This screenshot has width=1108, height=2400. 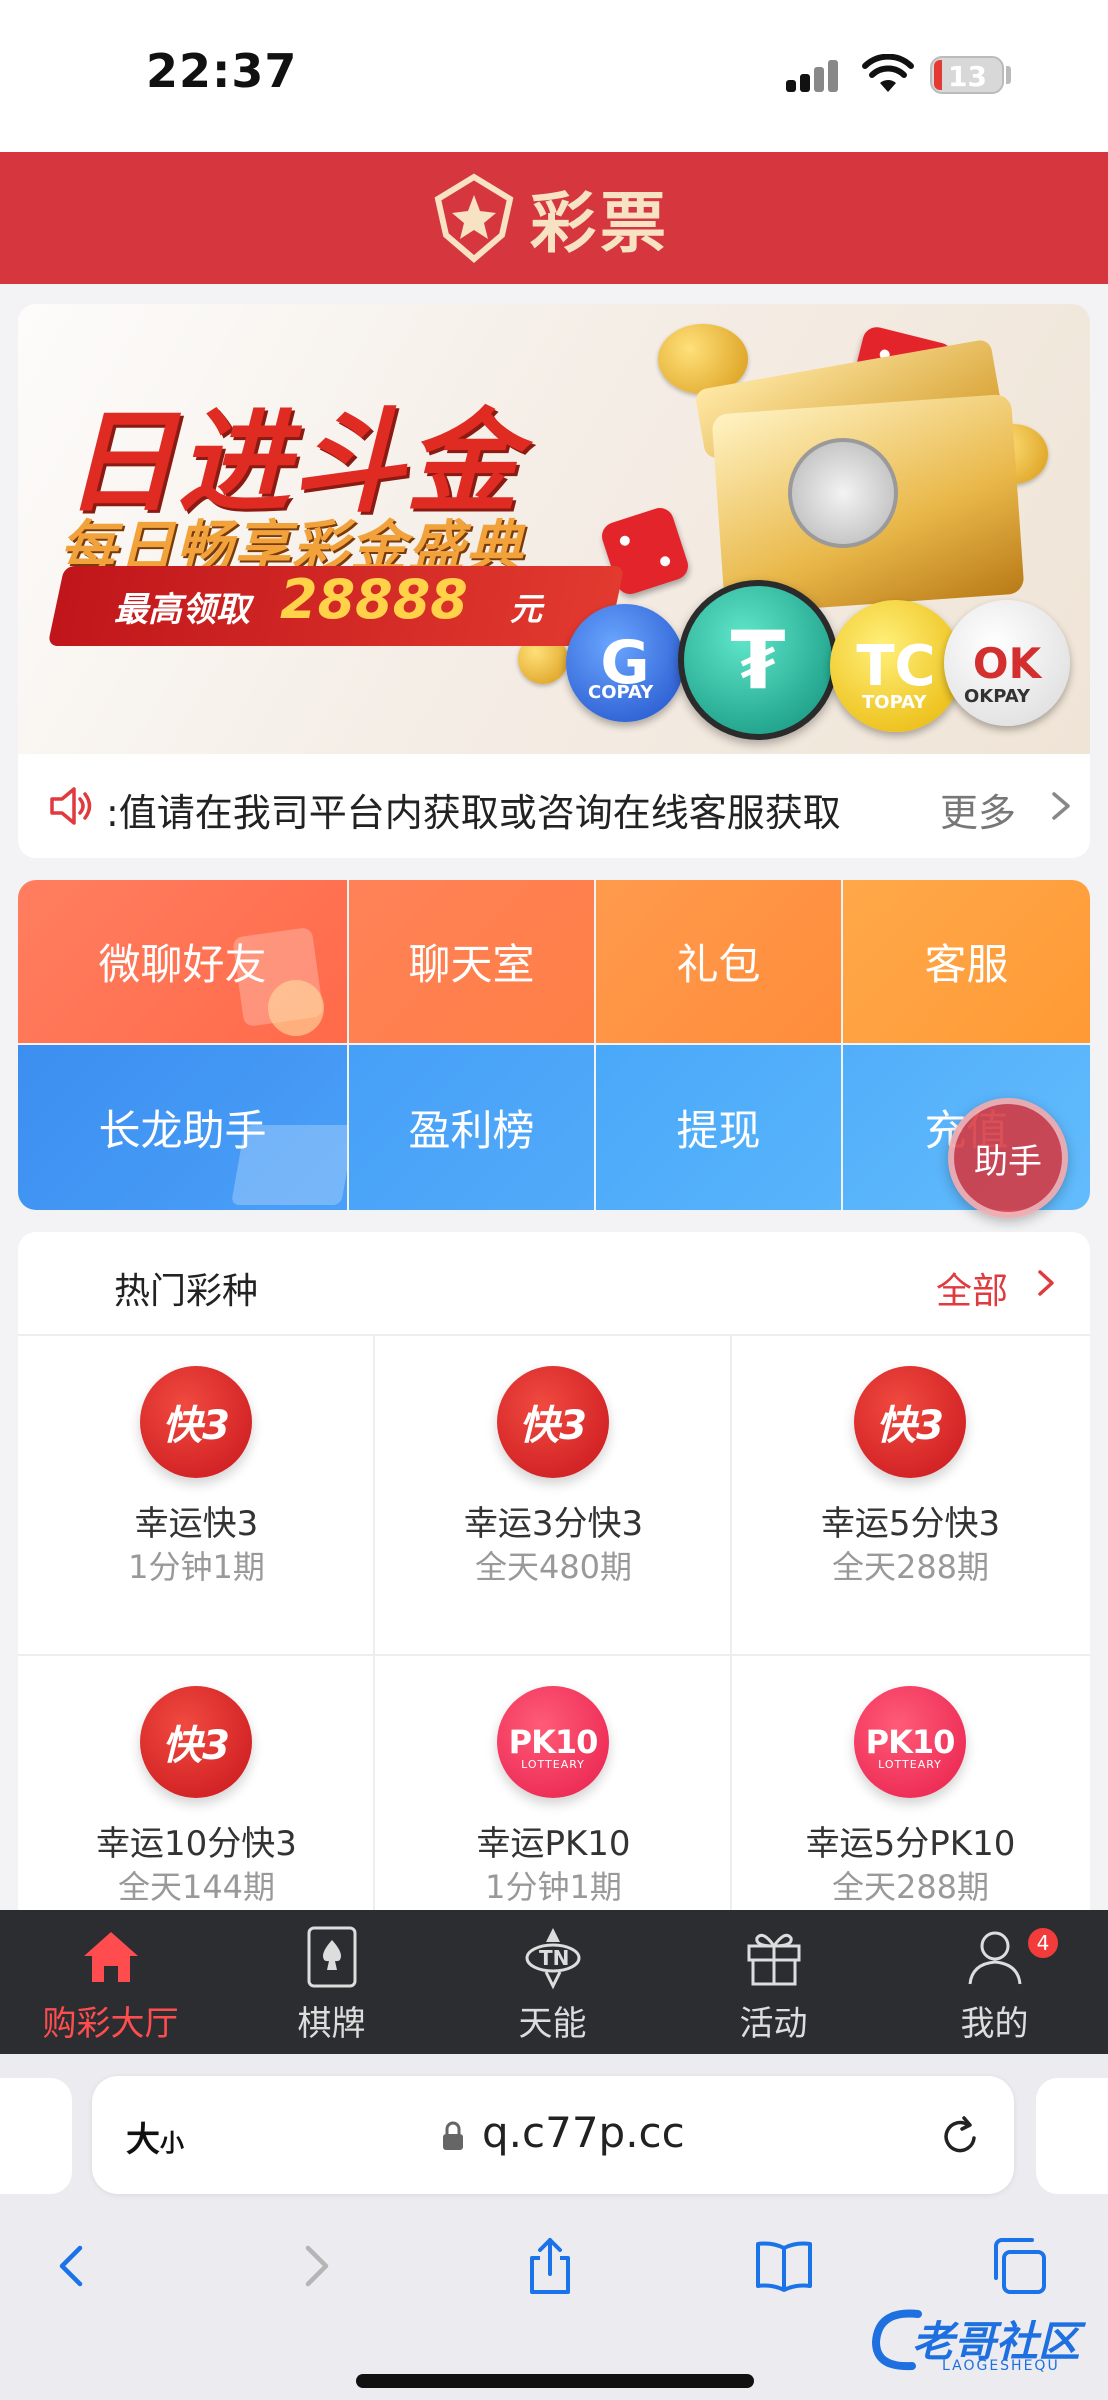 What do you see at coordinates (553, 1764) in the screenshot?
I see `icon-subtext: LOTTEARY` at bounding box center [553, 1764].